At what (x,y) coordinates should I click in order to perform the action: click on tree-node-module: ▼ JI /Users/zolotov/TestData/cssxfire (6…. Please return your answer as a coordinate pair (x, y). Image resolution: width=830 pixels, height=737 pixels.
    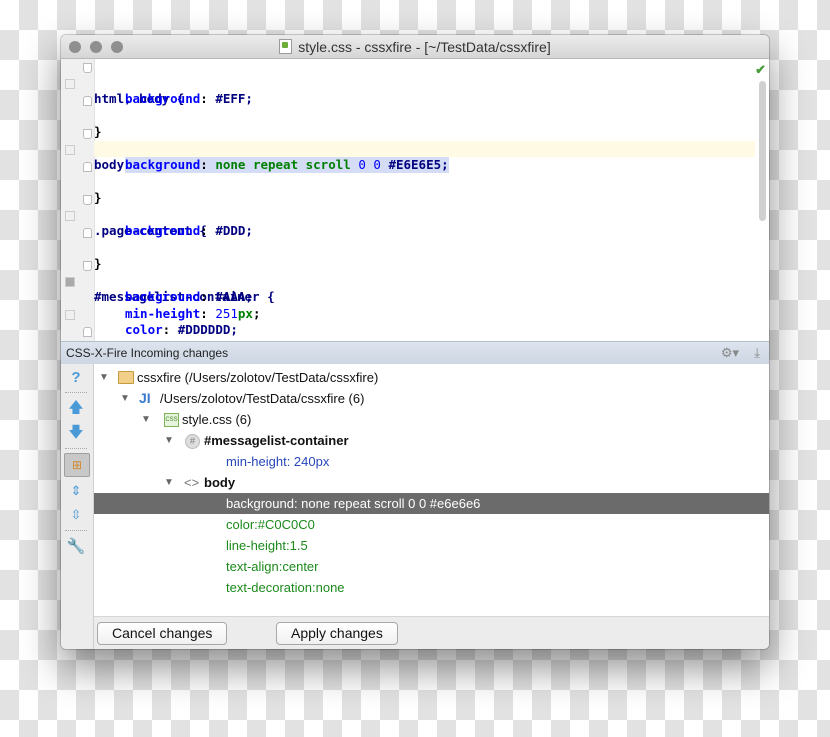
    Looking at the image, I should click on (431, 398).